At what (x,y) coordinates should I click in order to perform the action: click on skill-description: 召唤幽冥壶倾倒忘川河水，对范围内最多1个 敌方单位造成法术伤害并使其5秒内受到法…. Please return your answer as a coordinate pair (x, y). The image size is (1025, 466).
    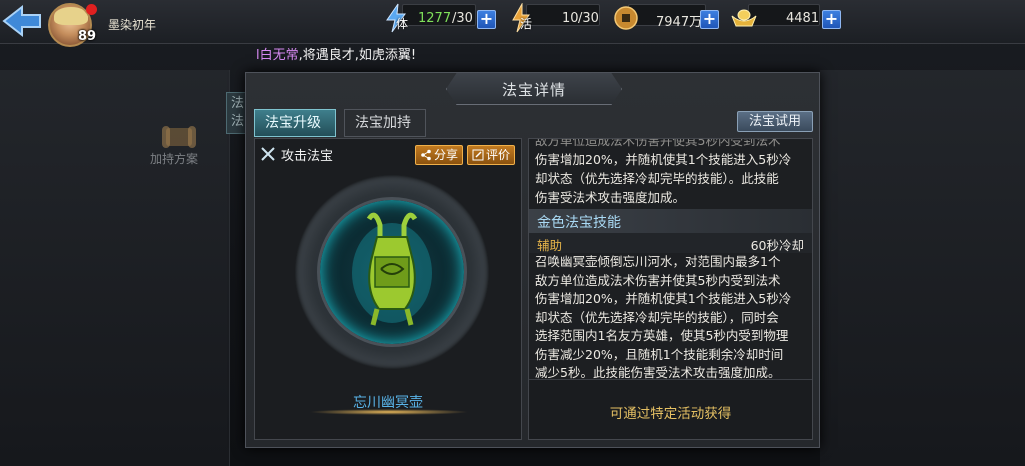
    Looking at the image, I should click on (671, 318).